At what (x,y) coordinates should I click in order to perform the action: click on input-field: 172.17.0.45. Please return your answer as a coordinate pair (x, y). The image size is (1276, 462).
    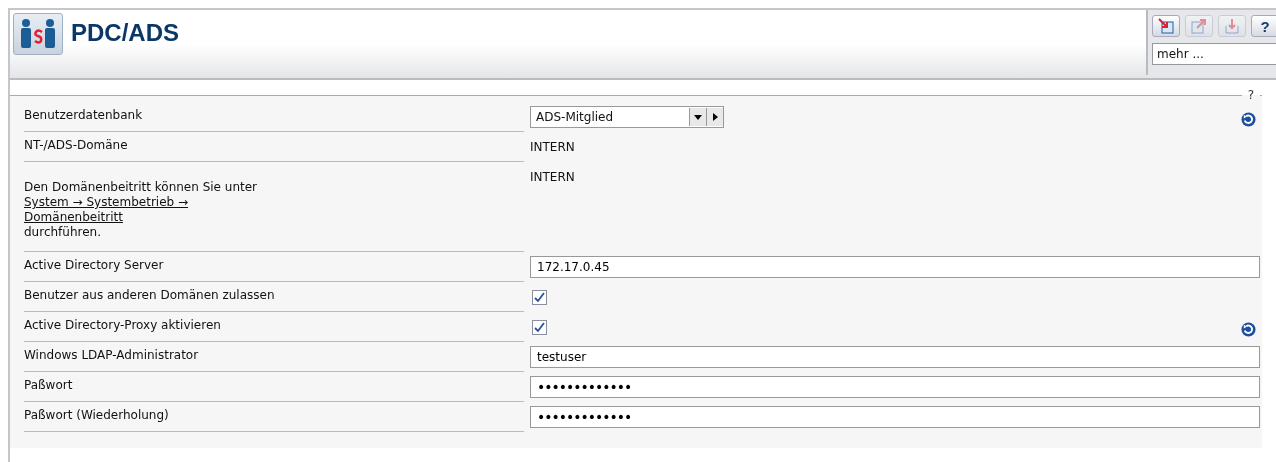
    Looking at the image, I should click on (895, 267).